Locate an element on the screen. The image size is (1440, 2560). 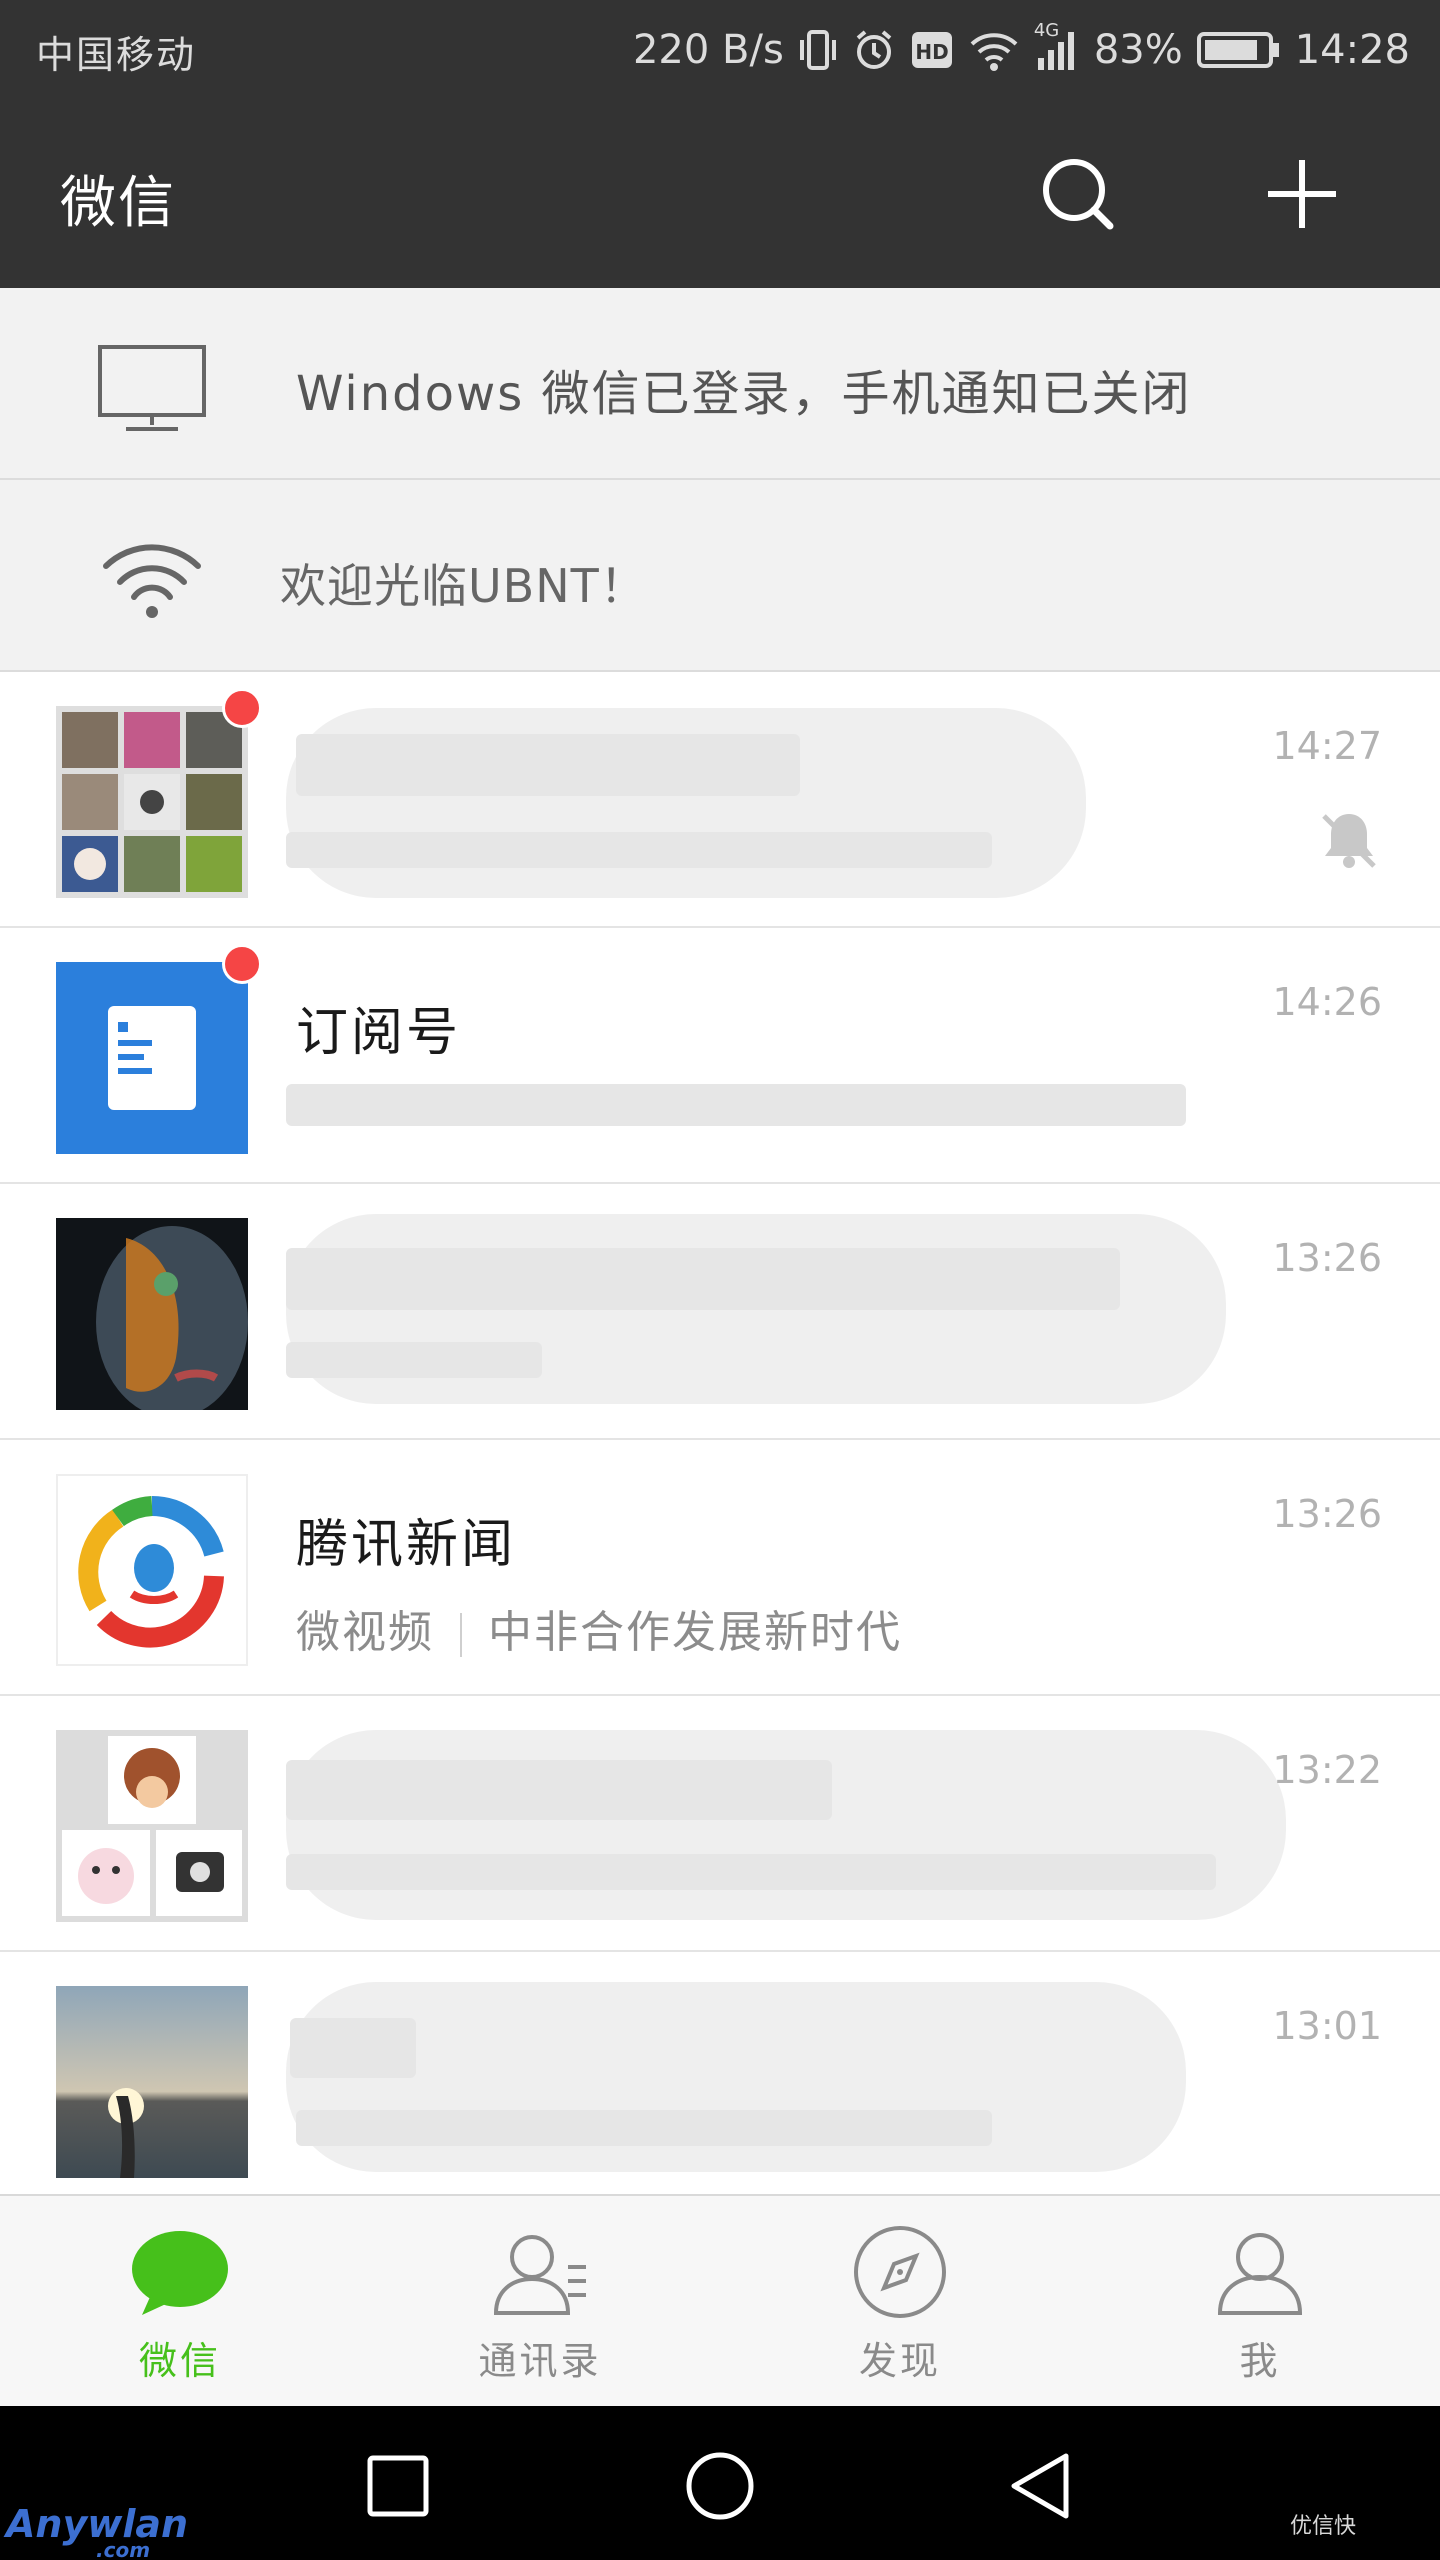
blurred-area is located at coordinates (786, 1825).